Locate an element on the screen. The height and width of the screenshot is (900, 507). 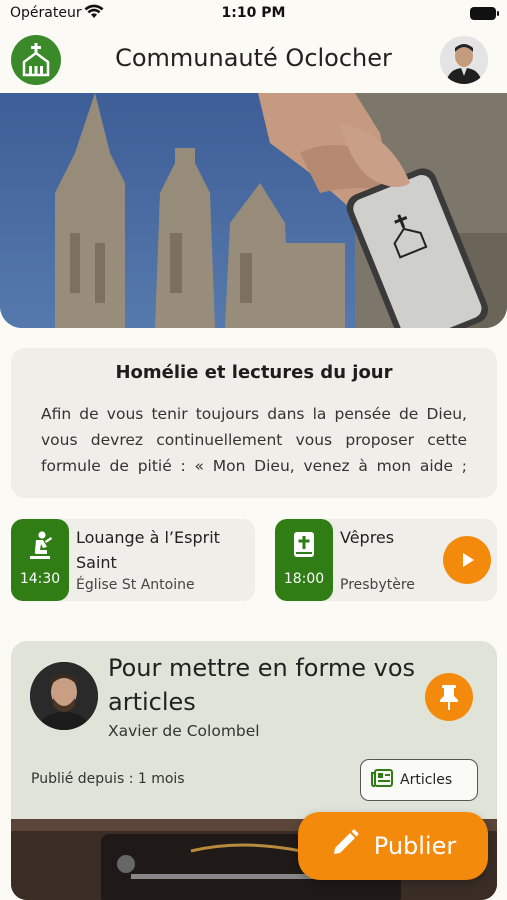
post-author: Xavier de Colombel is located at coordinates (184, 731).